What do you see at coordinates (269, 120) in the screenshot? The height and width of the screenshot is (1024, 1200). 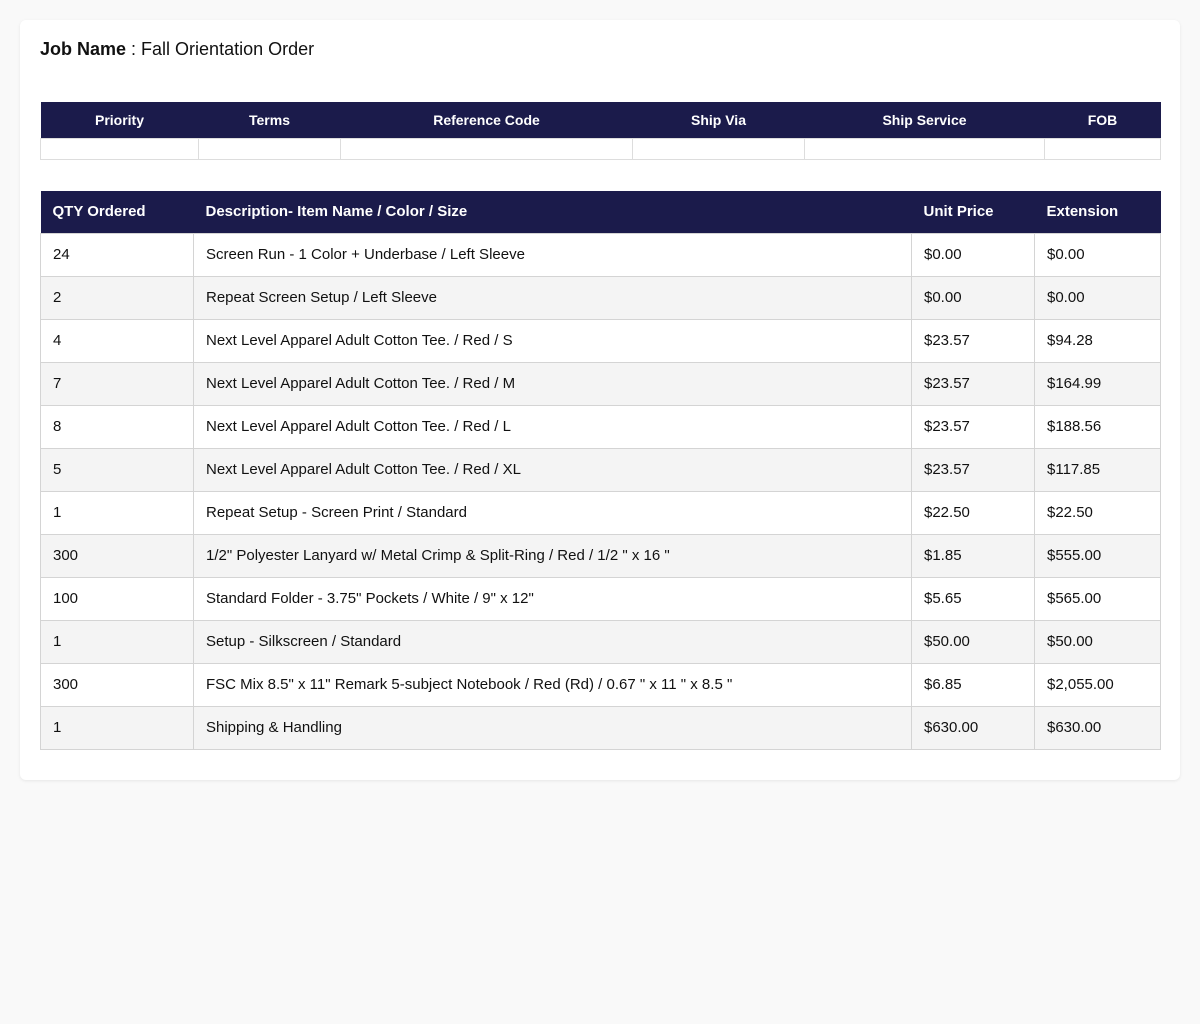 I see `meta-header-terms: Terms` at bounding box center [269, 120].